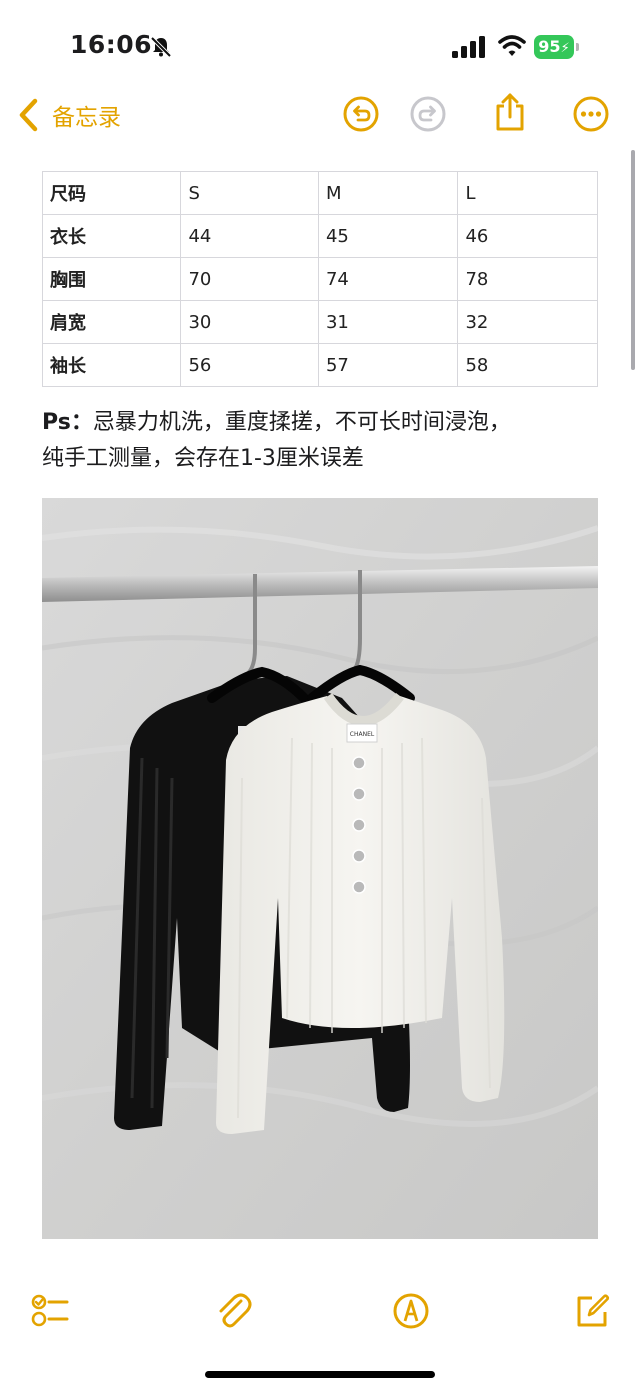 Image resolution: width=640 pixels, height=1391 pixels. I want to click on checklist-button, so click(50, 1311).